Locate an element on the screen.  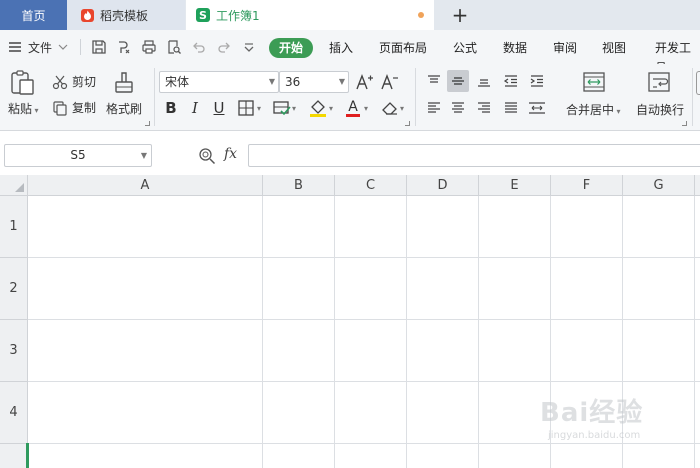
menu-tab-review: 审阅 is located at coordinates (565, 48).